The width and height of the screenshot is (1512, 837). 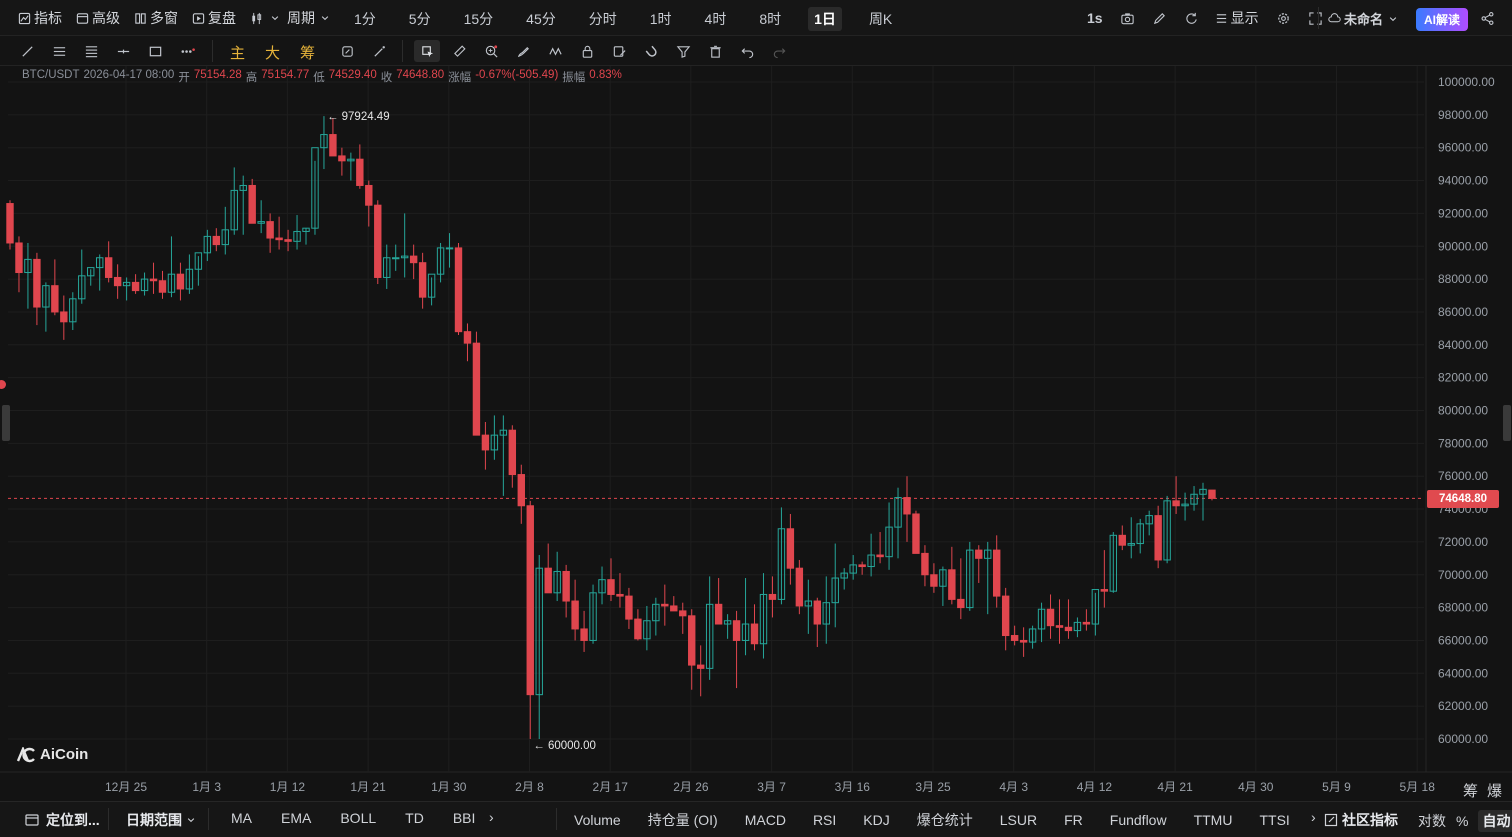 What do you see at coordinates (1432, 821) in the screenshot?
I see `log-scale-toggle: 对数` at bounding box center [1432, 821].